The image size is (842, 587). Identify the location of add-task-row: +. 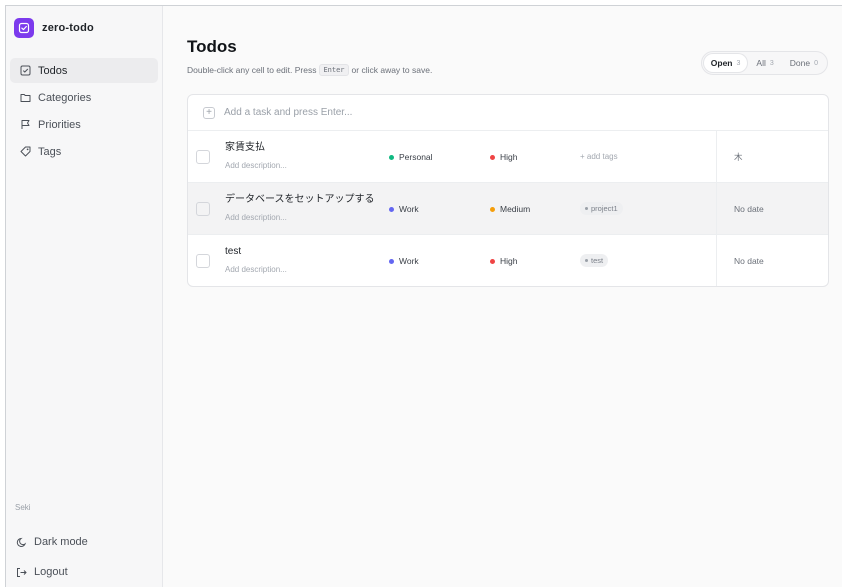
(508, 113).